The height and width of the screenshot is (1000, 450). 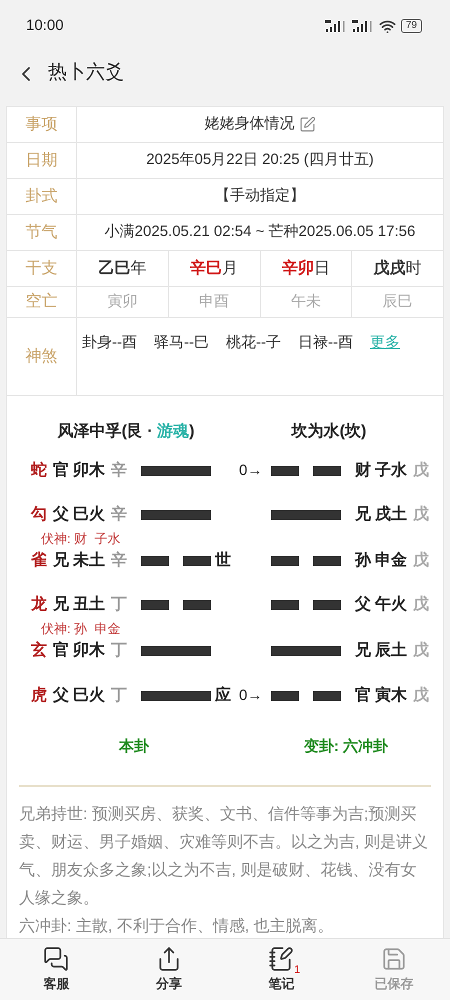 I want to click on original-hexagram-label: 本卦, so click(x=134, y=747).